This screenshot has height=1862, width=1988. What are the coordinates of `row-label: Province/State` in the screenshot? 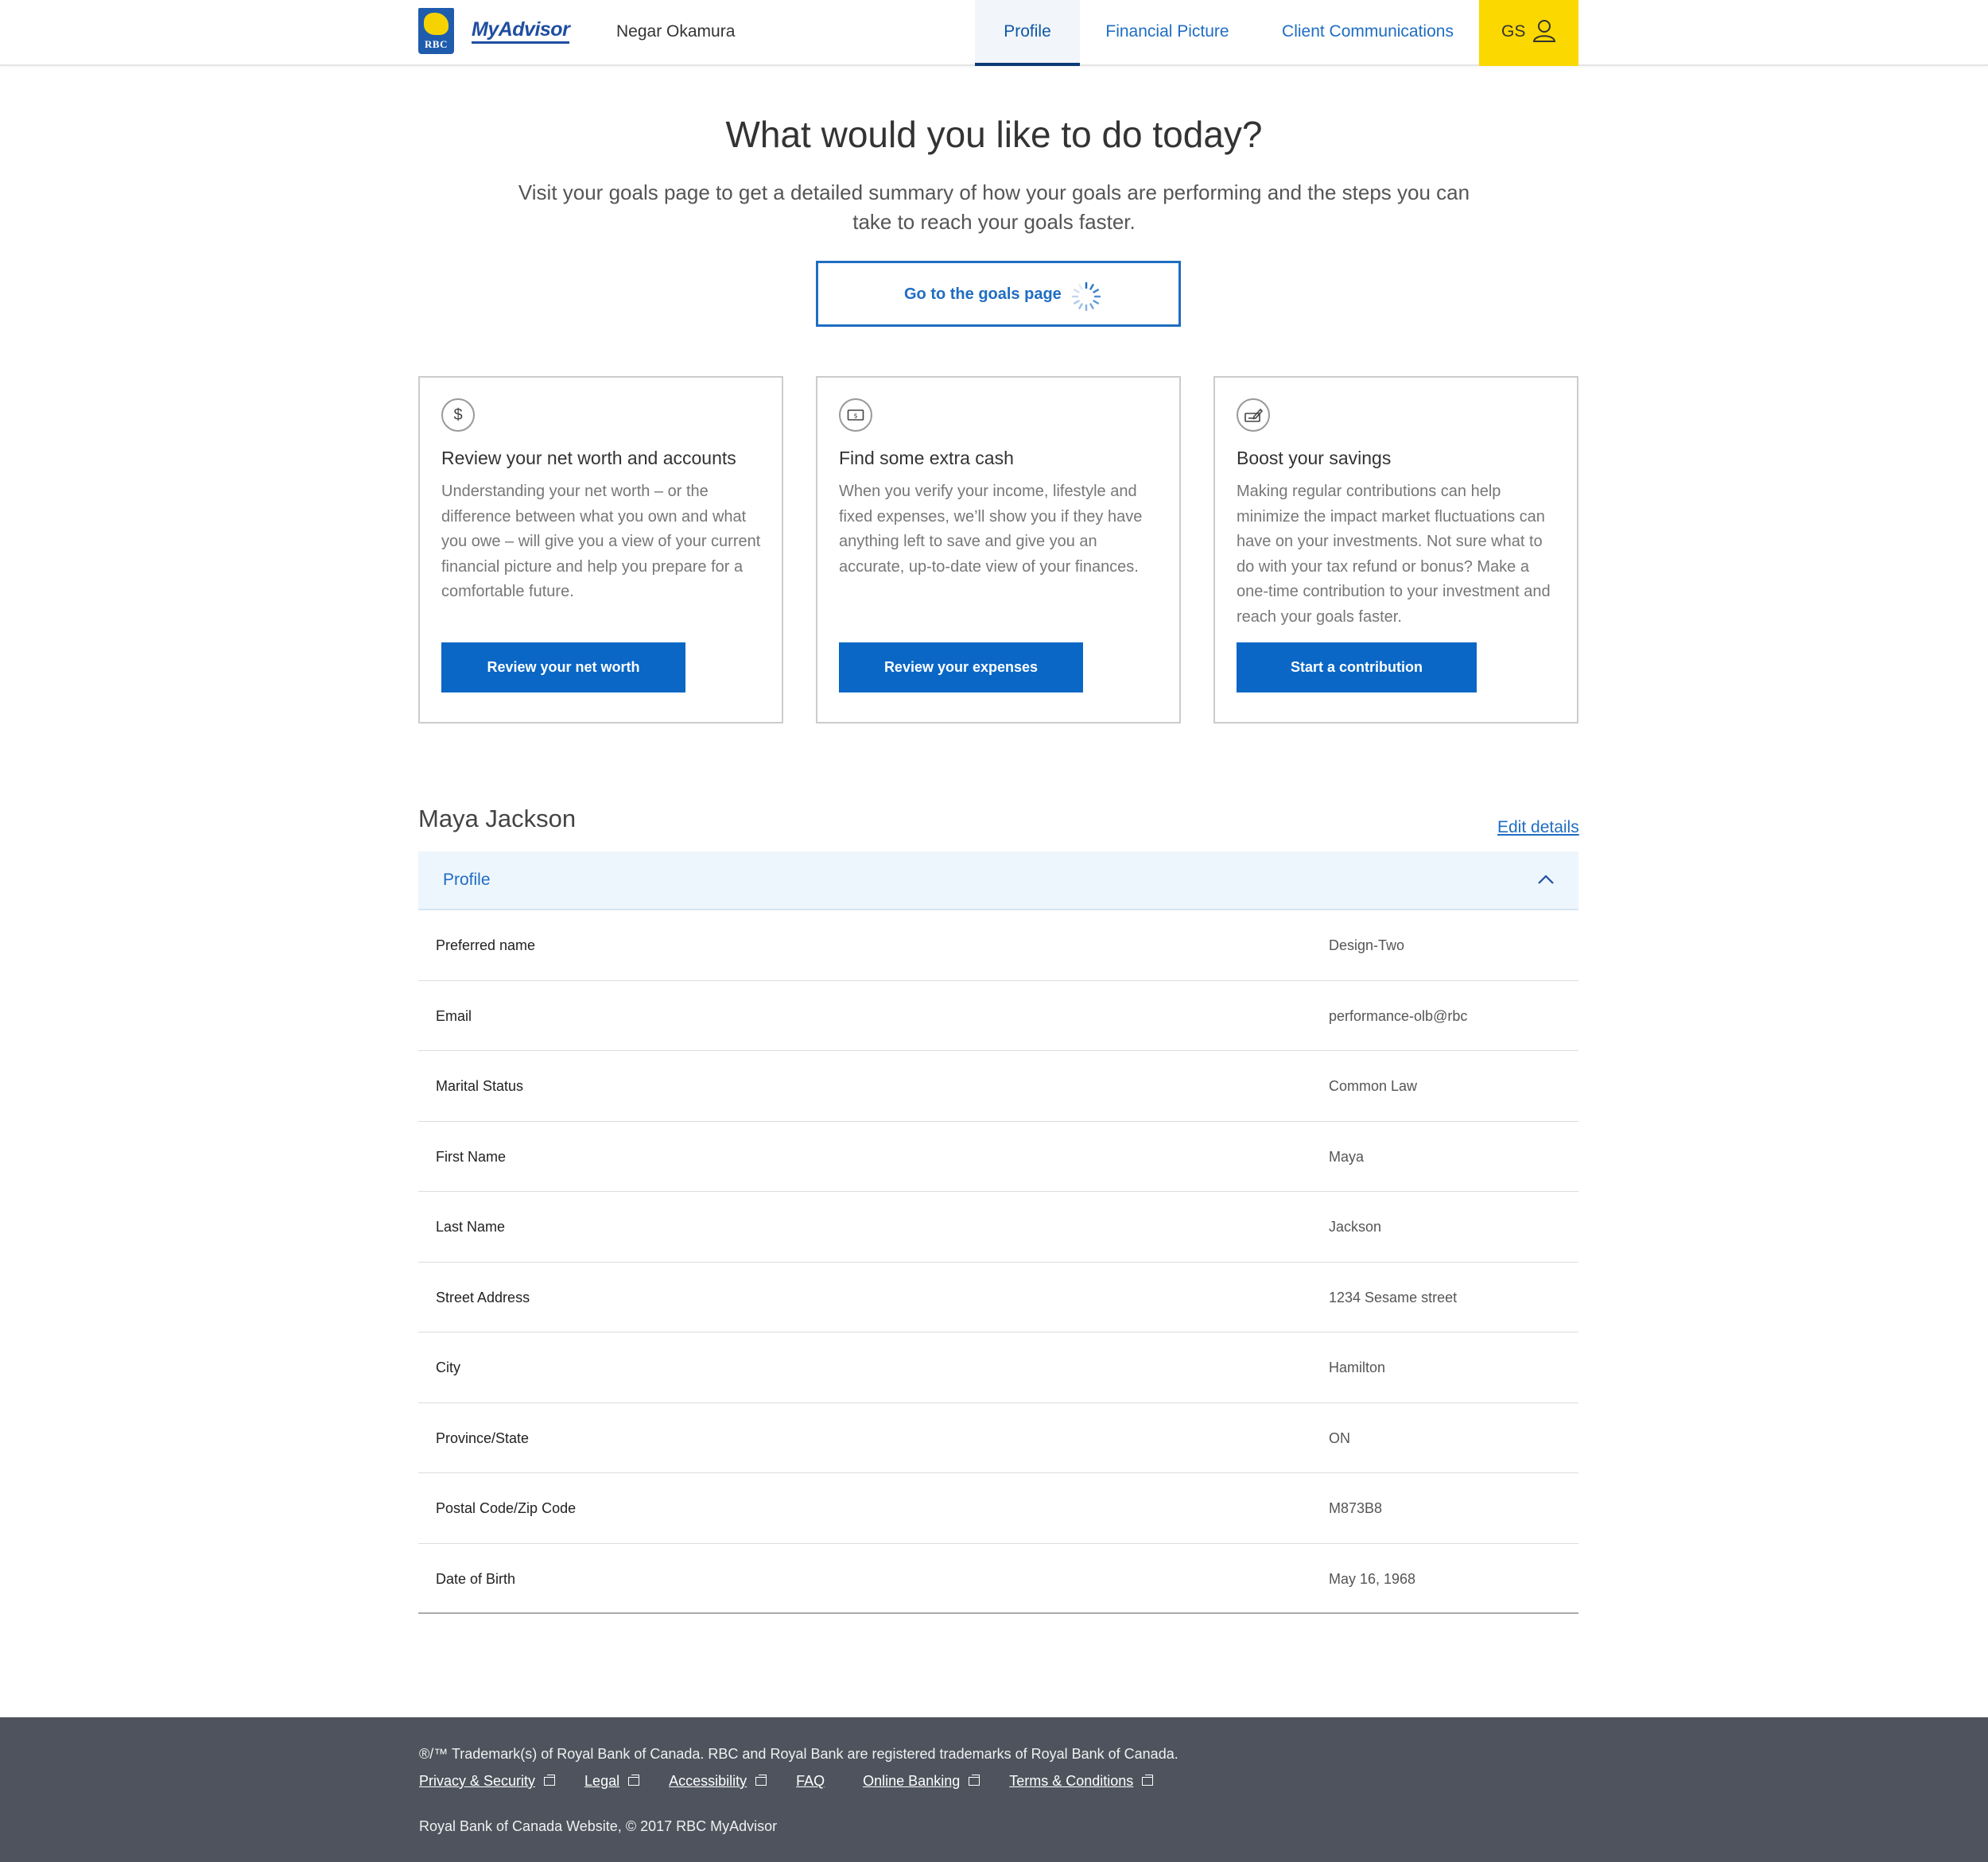 It's located at (483, 1437).